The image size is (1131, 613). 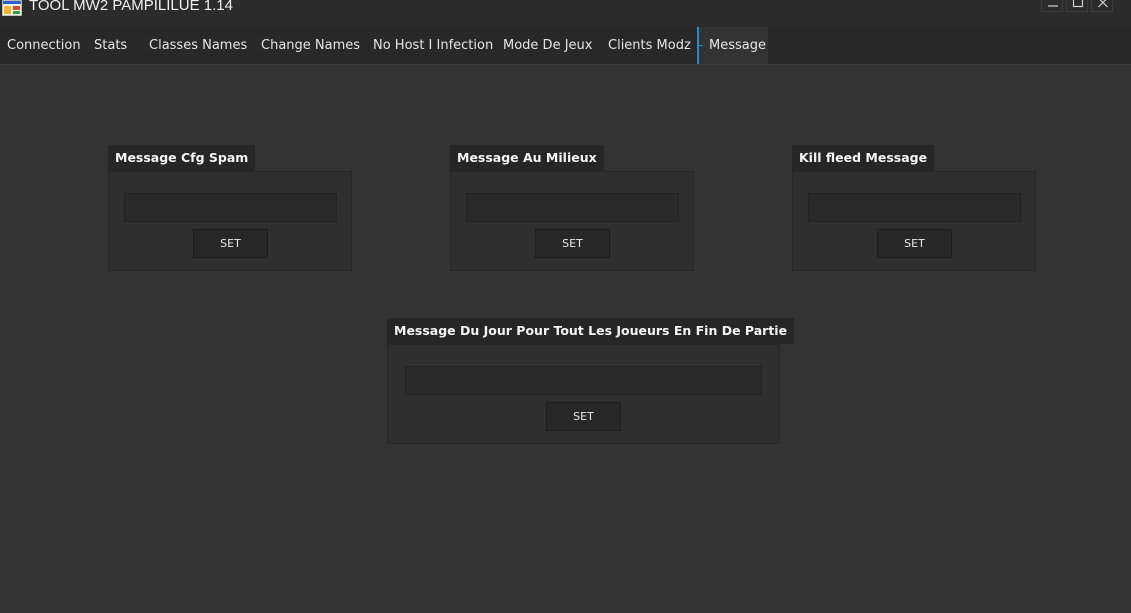 I want to click on maximize-button, so click(x=1077, y=6).